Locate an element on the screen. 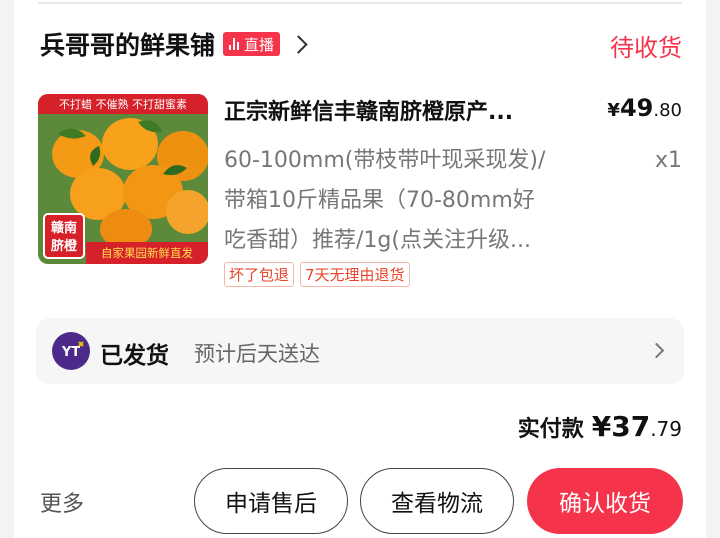  live-bars-icon is located at coordinates (234, 44).